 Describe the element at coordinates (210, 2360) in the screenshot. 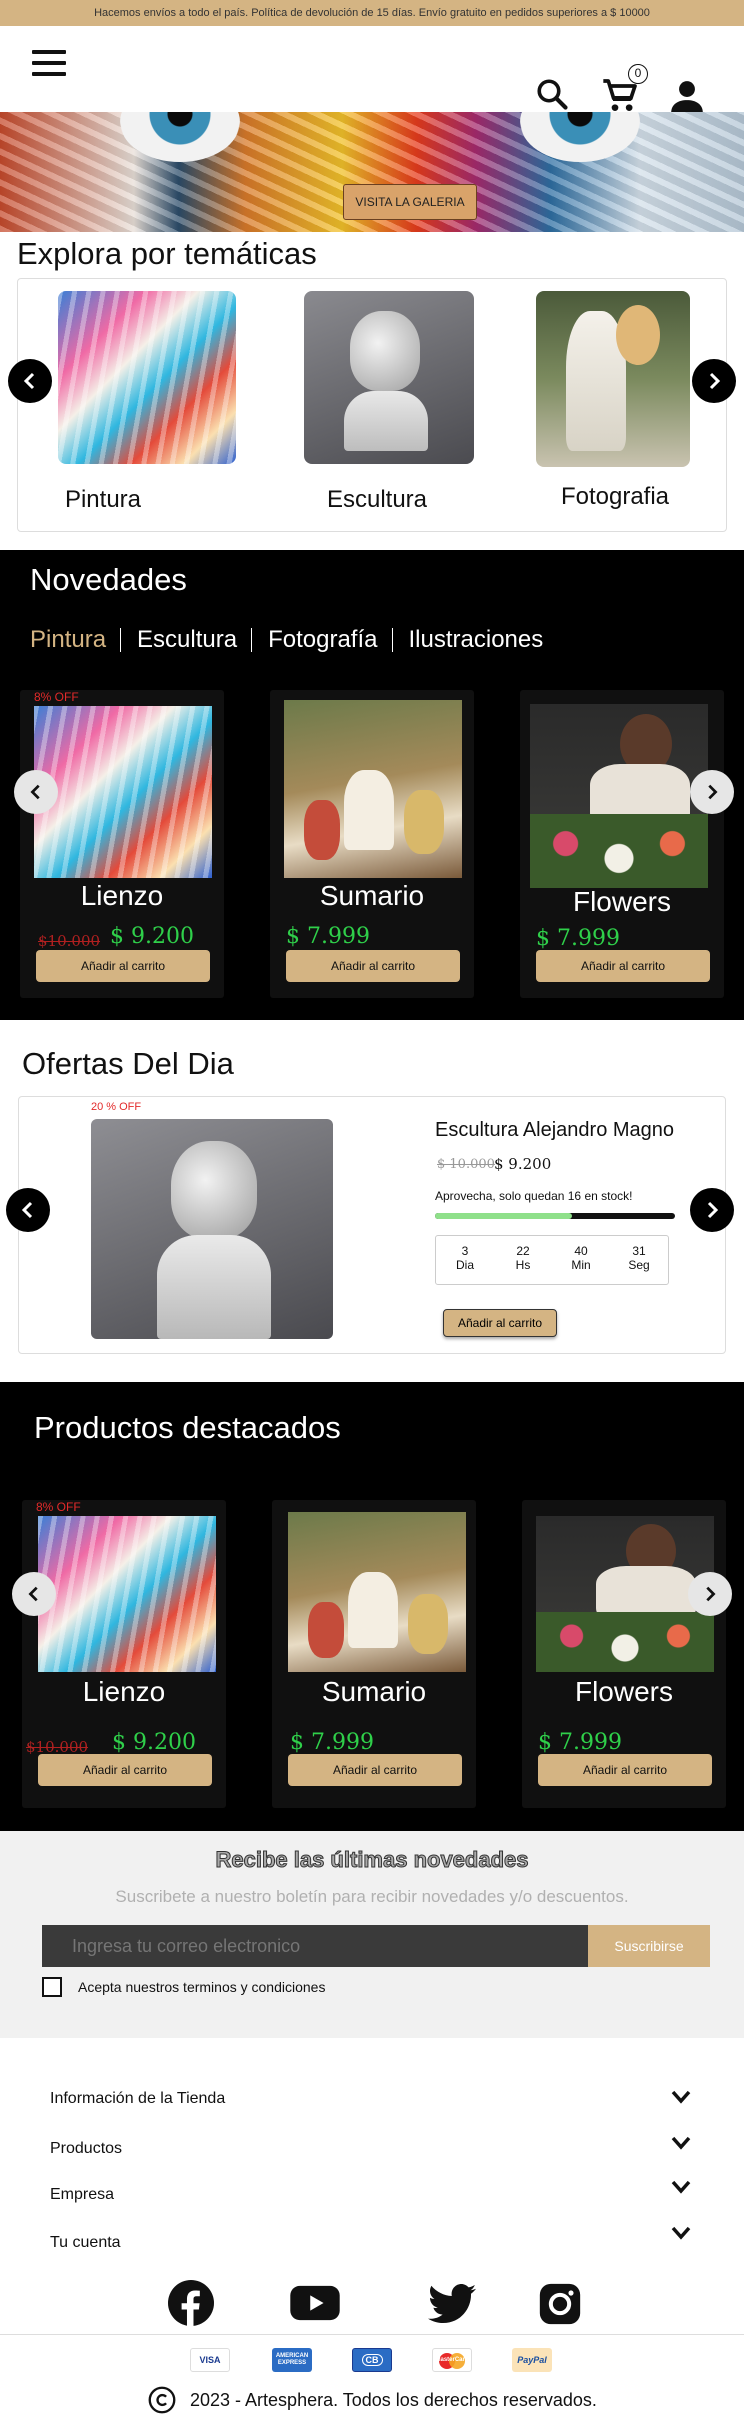

I see `visa-icon: VISA` at that location.